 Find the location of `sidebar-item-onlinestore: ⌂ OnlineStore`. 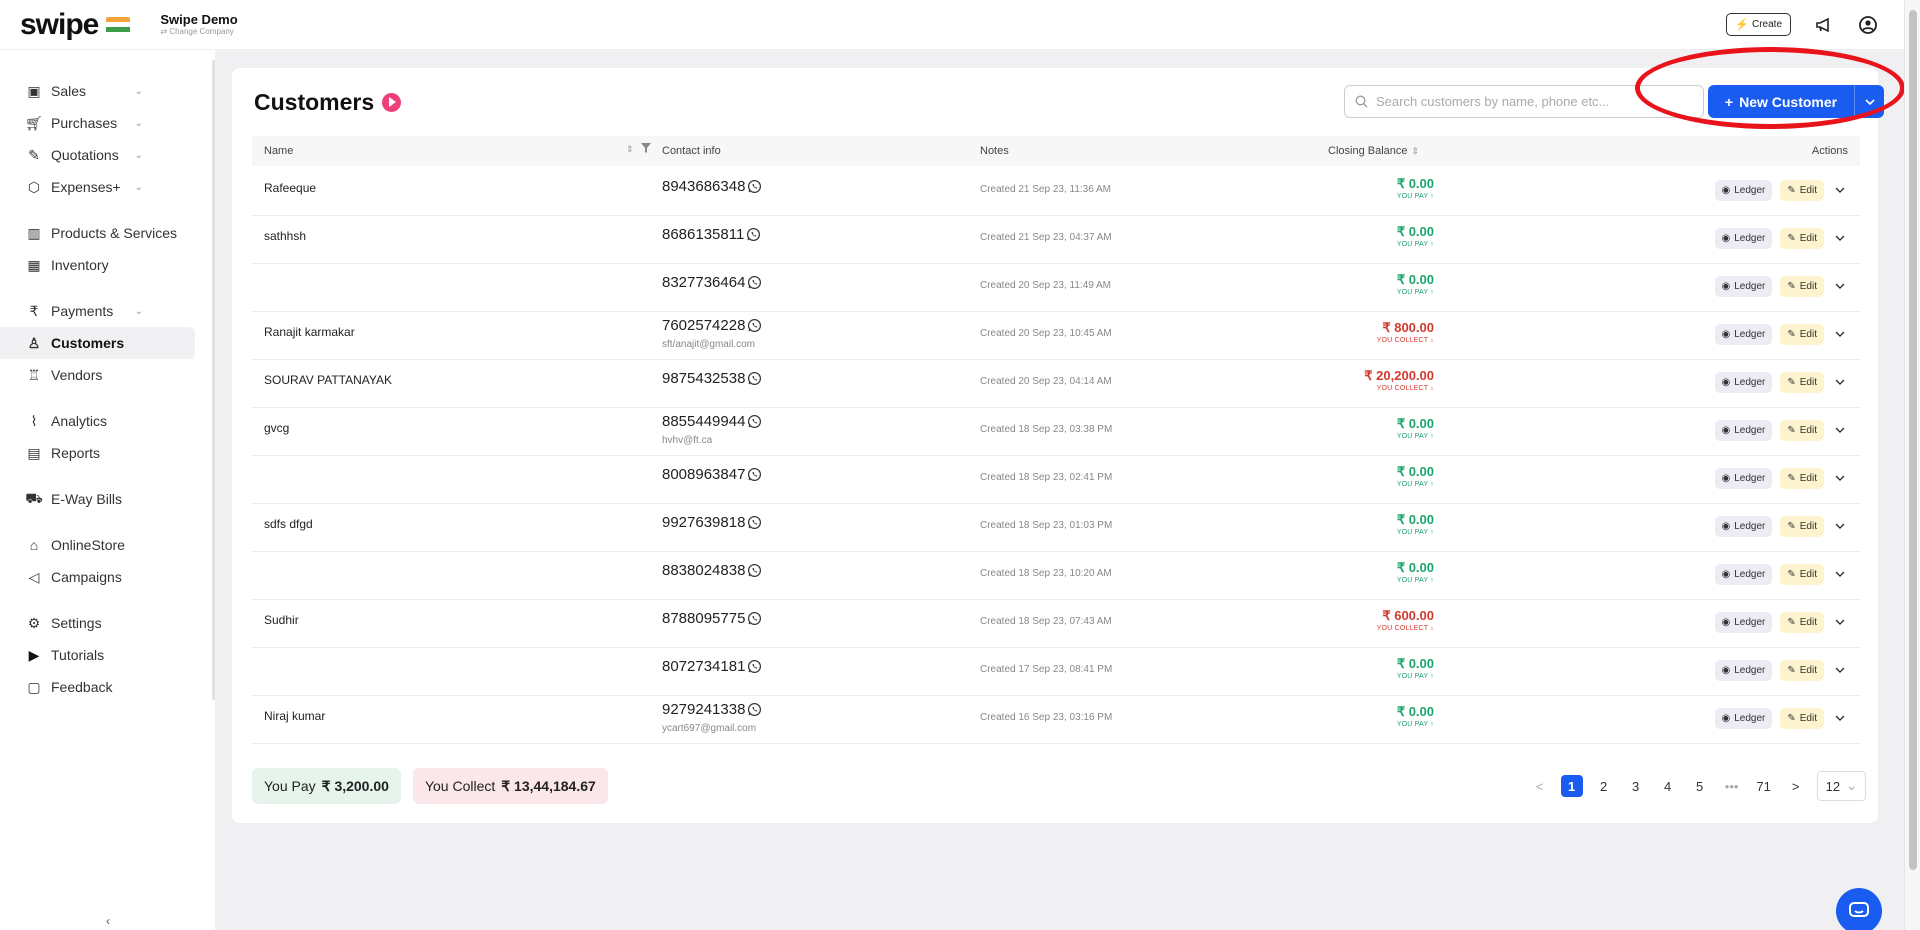

sidebar-item-onlinestore: ⌂ OnlineStore is located at coordinates (107, 545).